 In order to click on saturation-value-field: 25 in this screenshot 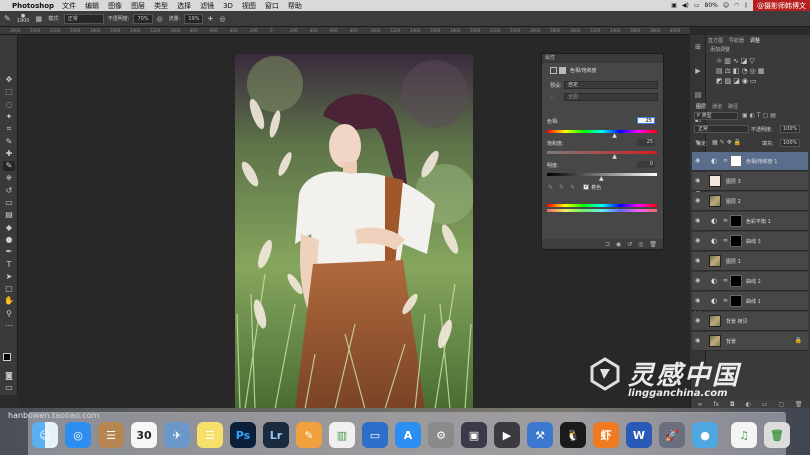, I will do `click(646, 142)`.